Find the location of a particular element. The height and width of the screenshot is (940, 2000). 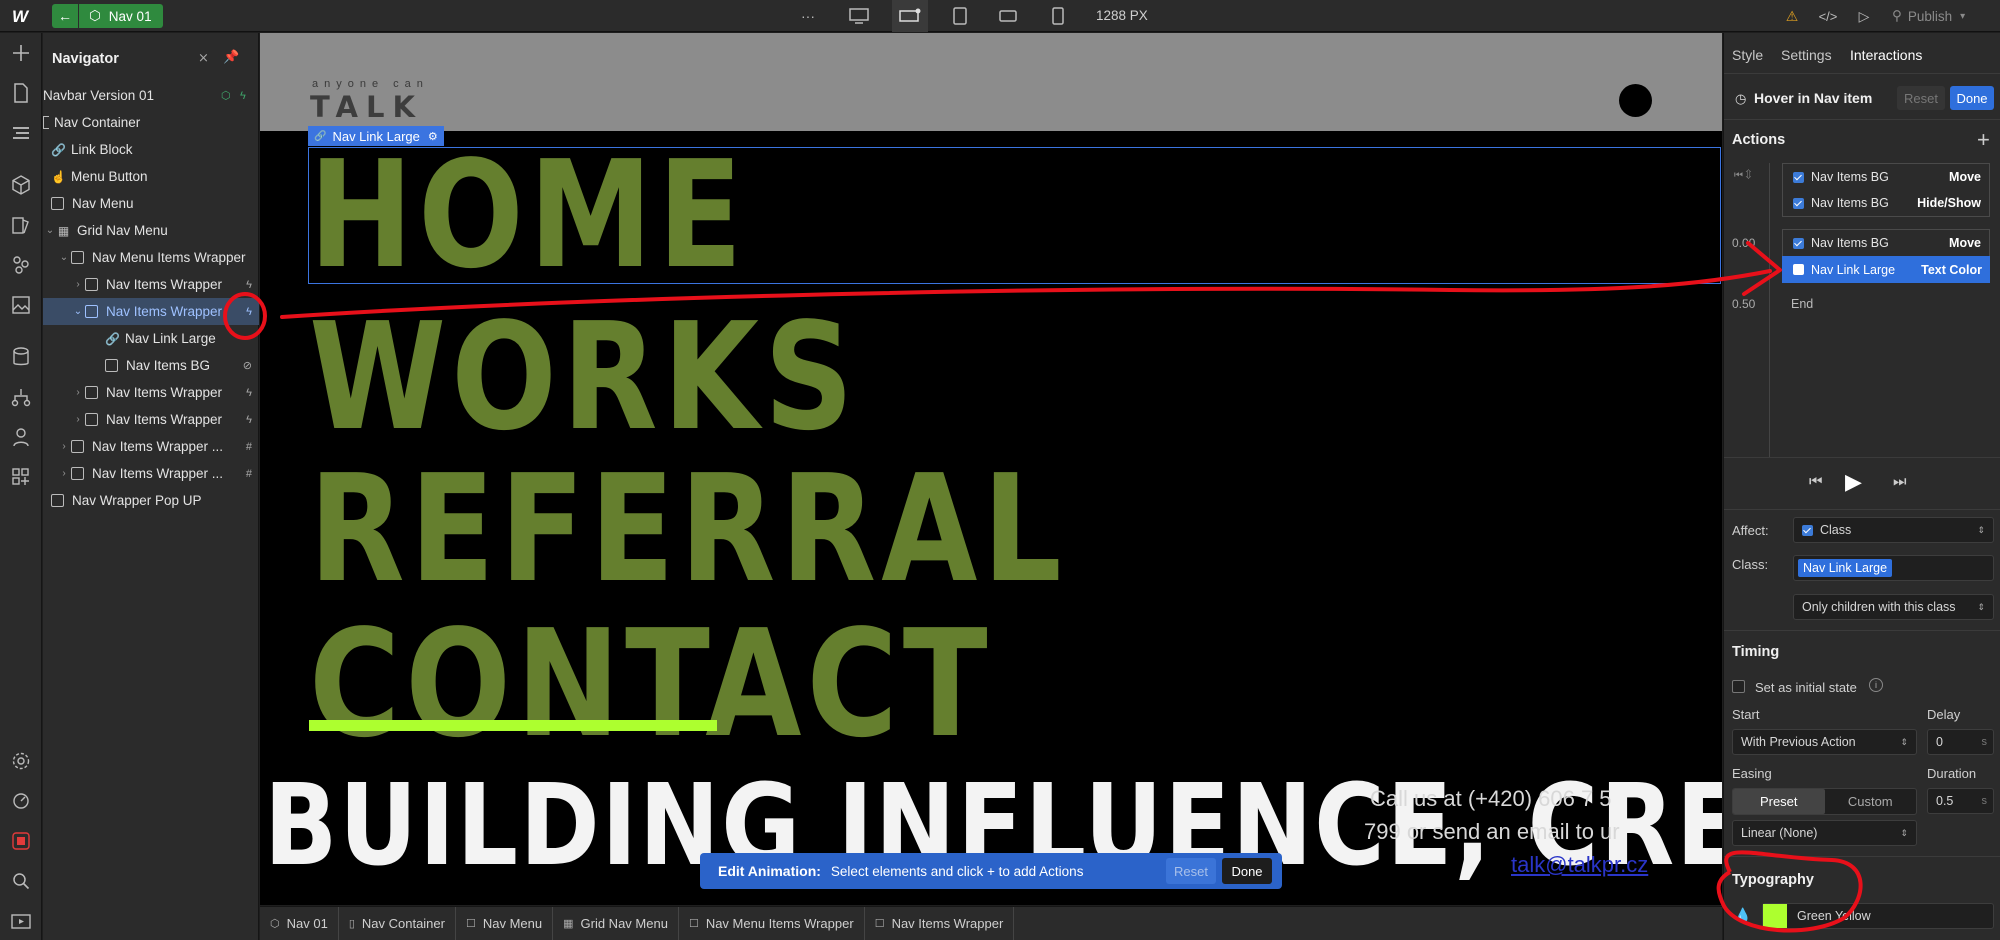

nav-tree-item: 🔗 Nav Link Large is located at coordinates (151, 338).